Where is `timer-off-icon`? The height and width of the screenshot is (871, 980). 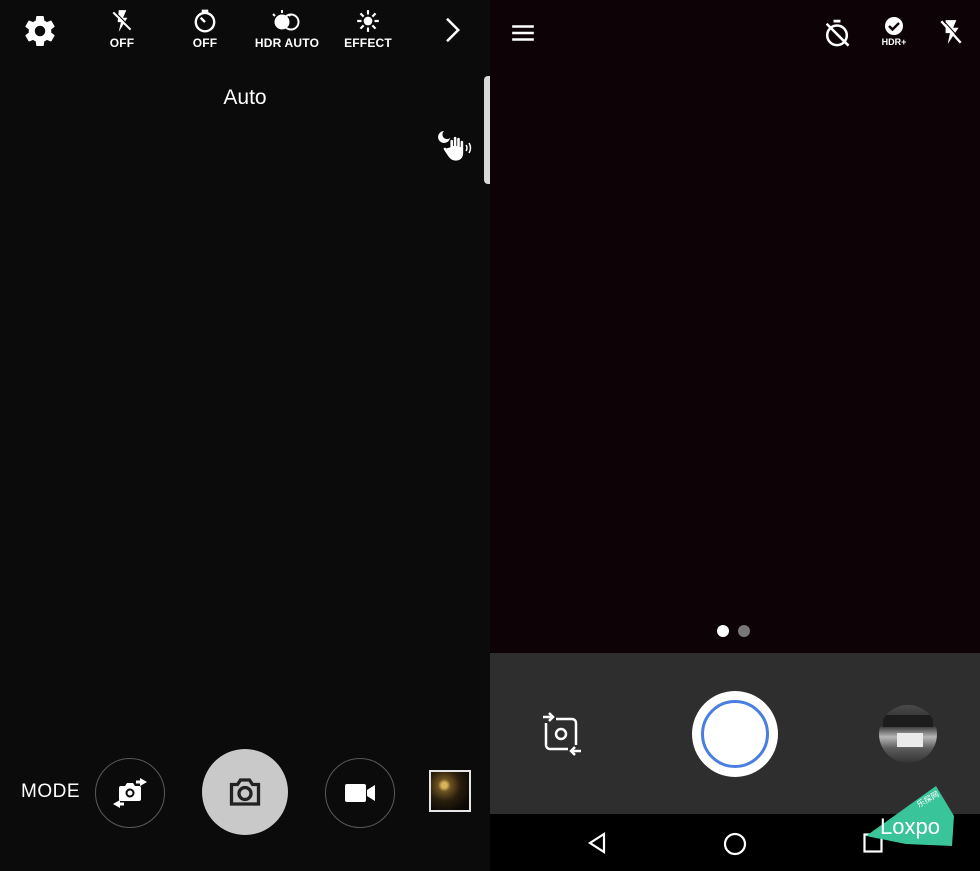
timer-off-icon is located at coordinates (837, 33).